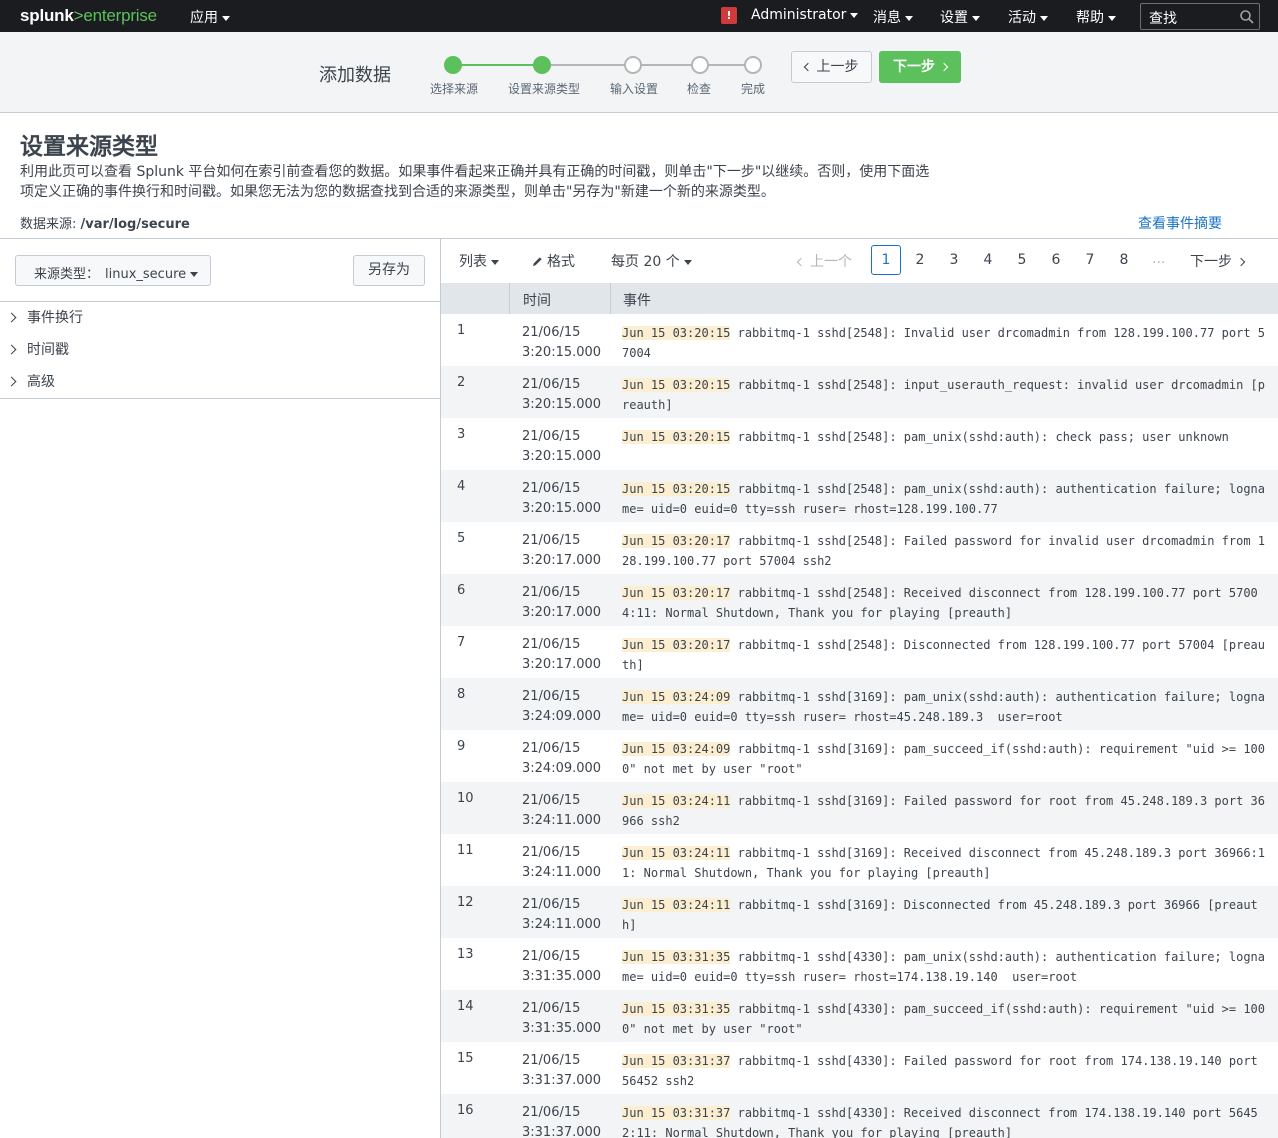 Image resolution: width=1278 pixels, height=1138 pixels. What do you see at coordinates (859, 298) in the screenshot?
I see `events-table-header: 时间 事件` at bounding box center [859, 298].